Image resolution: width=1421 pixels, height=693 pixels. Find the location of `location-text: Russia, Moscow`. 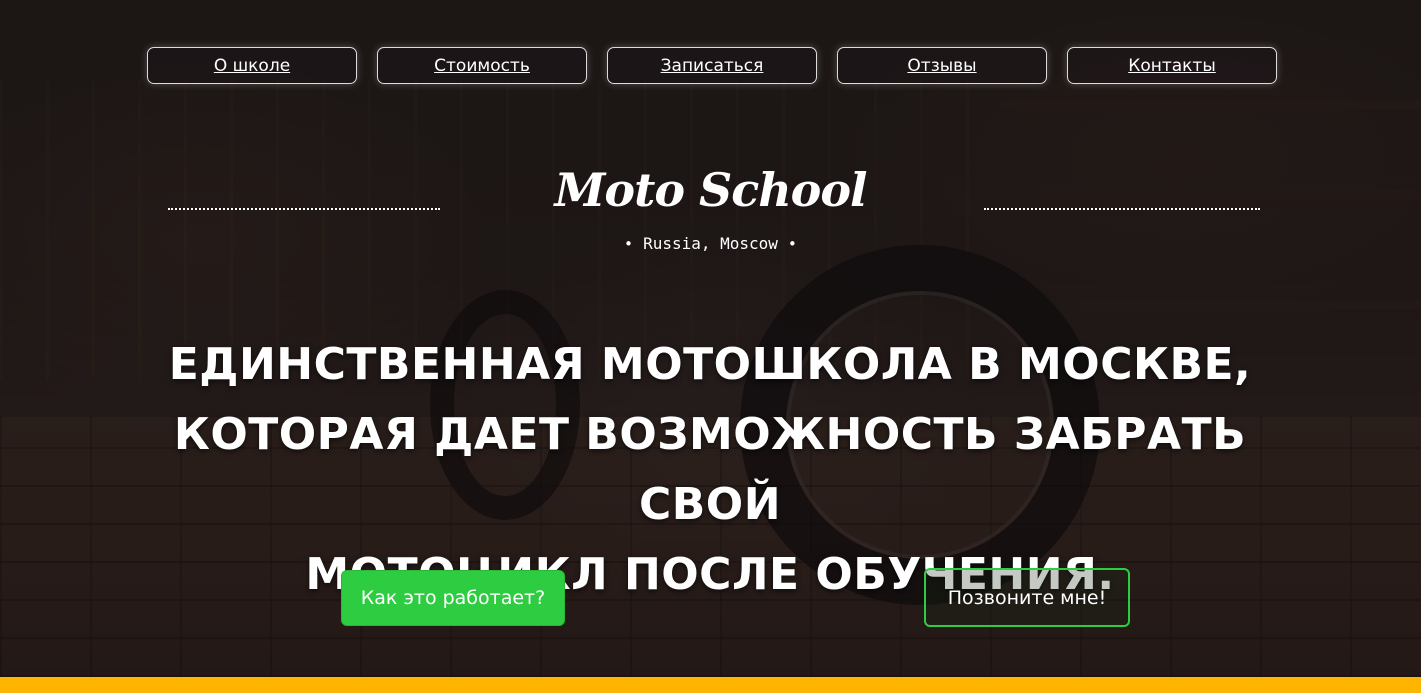

location-text: Russia, Moscow is located at coordinates (710, 243).